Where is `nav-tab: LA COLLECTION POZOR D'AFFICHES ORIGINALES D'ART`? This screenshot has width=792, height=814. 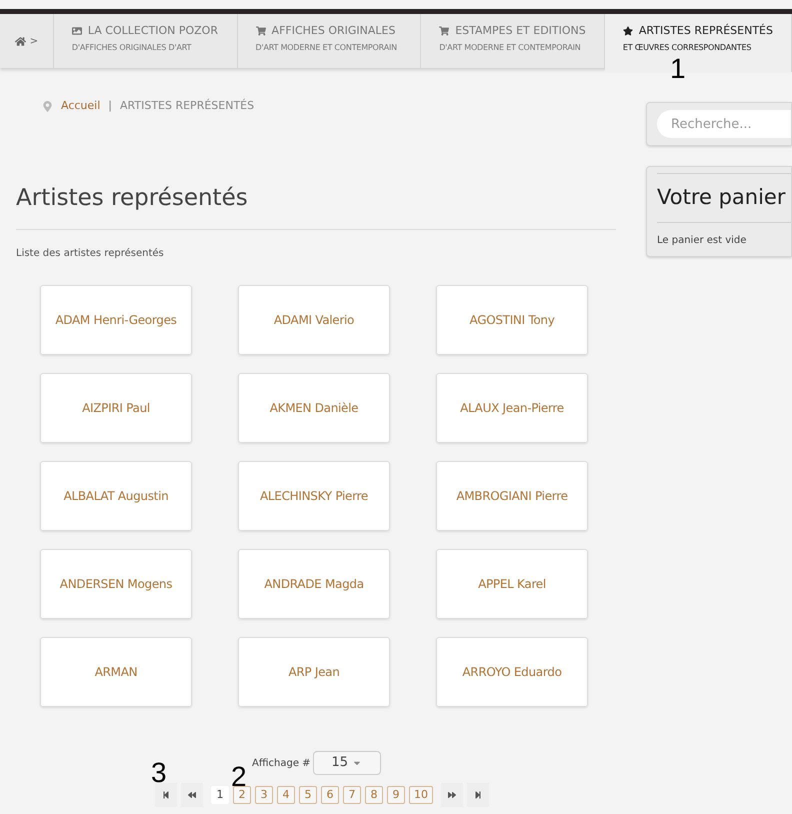
nav-tab: LA COLLECTION POZOR D'AFFICHES ORIGINALES D'ART is located at coordinates (146, 41).